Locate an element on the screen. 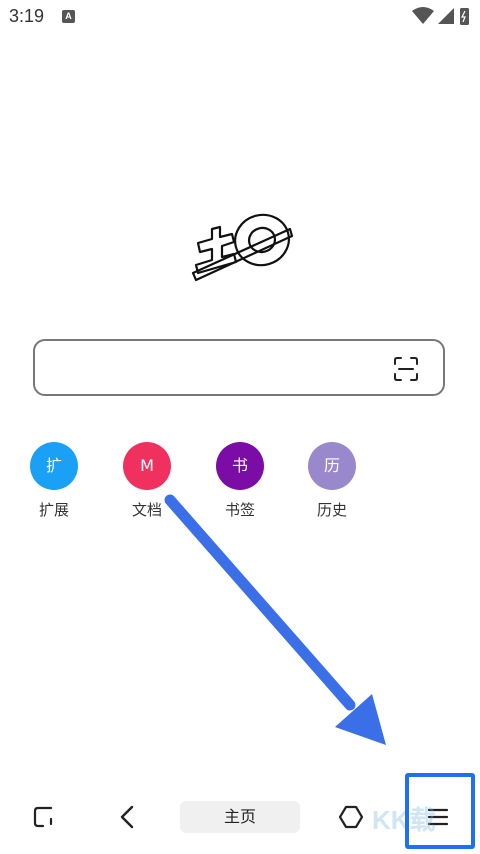  annotation-highlight-box is located at coordinates (440, 811).